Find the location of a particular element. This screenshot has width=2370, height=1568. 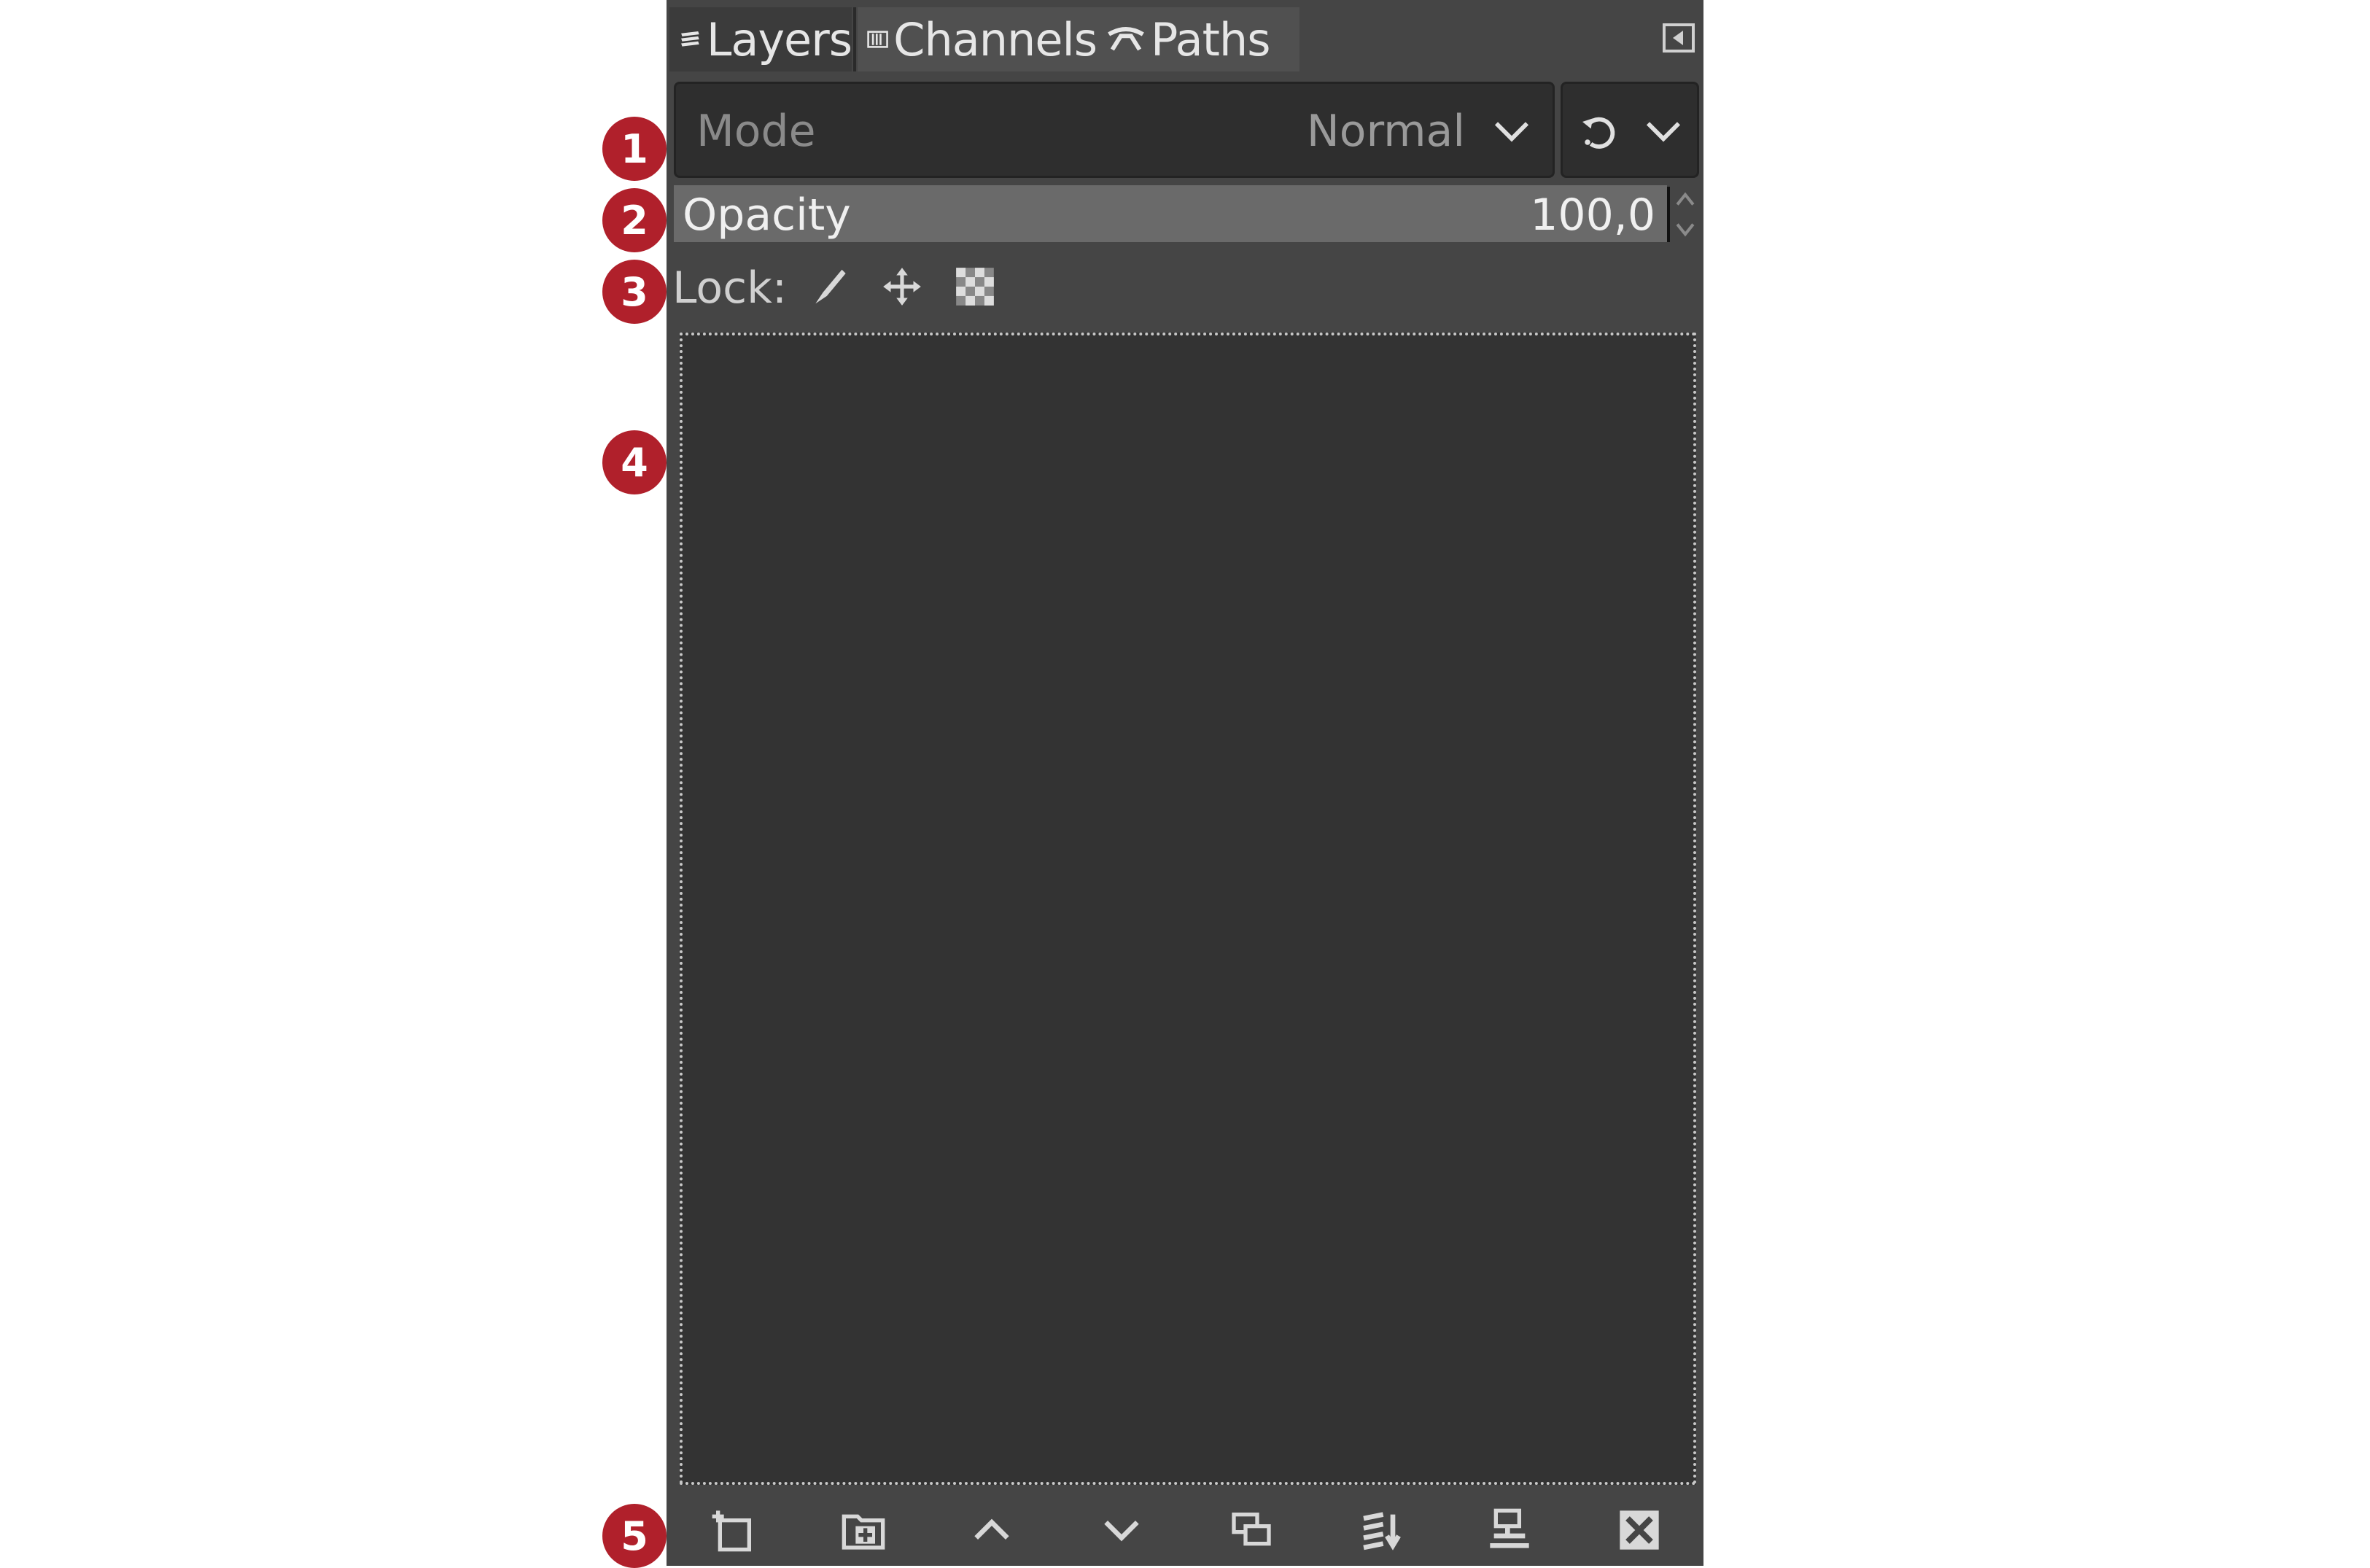

dock-tab-bar: Layers Channels Paths is located at coordinates (1185, 36).